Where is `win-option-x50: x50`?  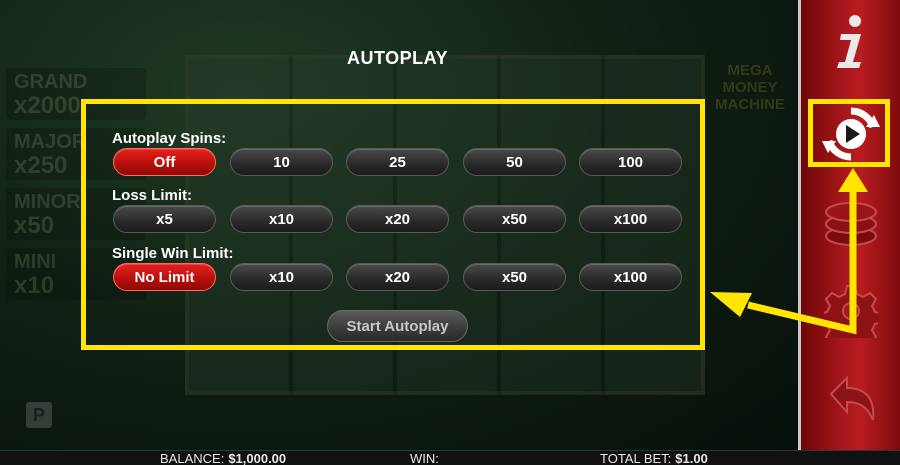 win-option-x50: x50 is located at coordinates (514, 277).